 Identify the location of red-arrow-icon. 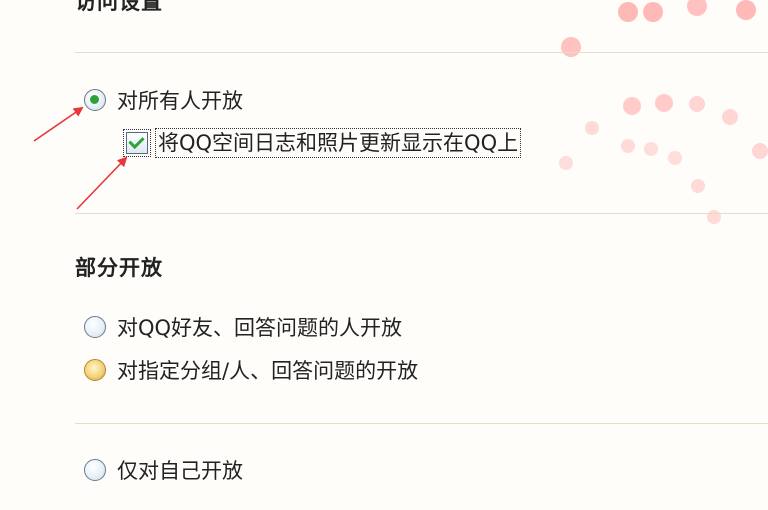
(80, 158).